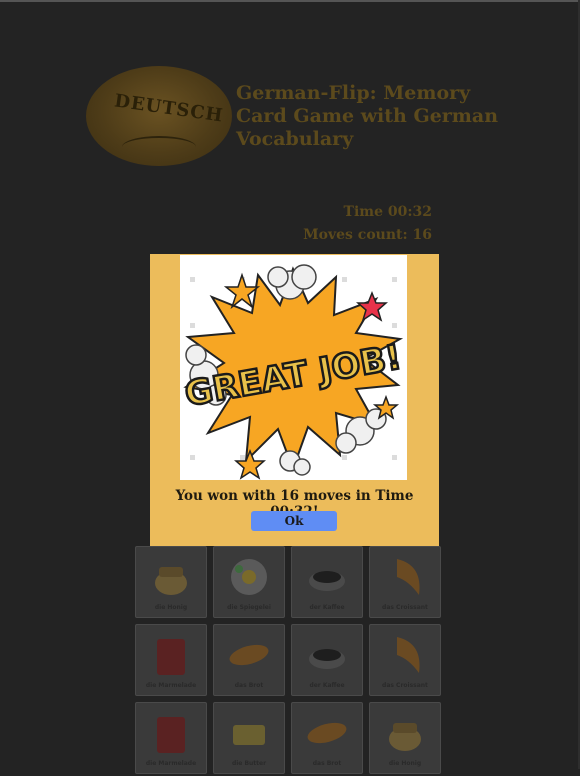 The height and width of the screenshot is (776, 580). Describe the element at coordinates (293, 372) in the screenshot. I see `comic-burst-icon: GREAT JOB!` at that location.